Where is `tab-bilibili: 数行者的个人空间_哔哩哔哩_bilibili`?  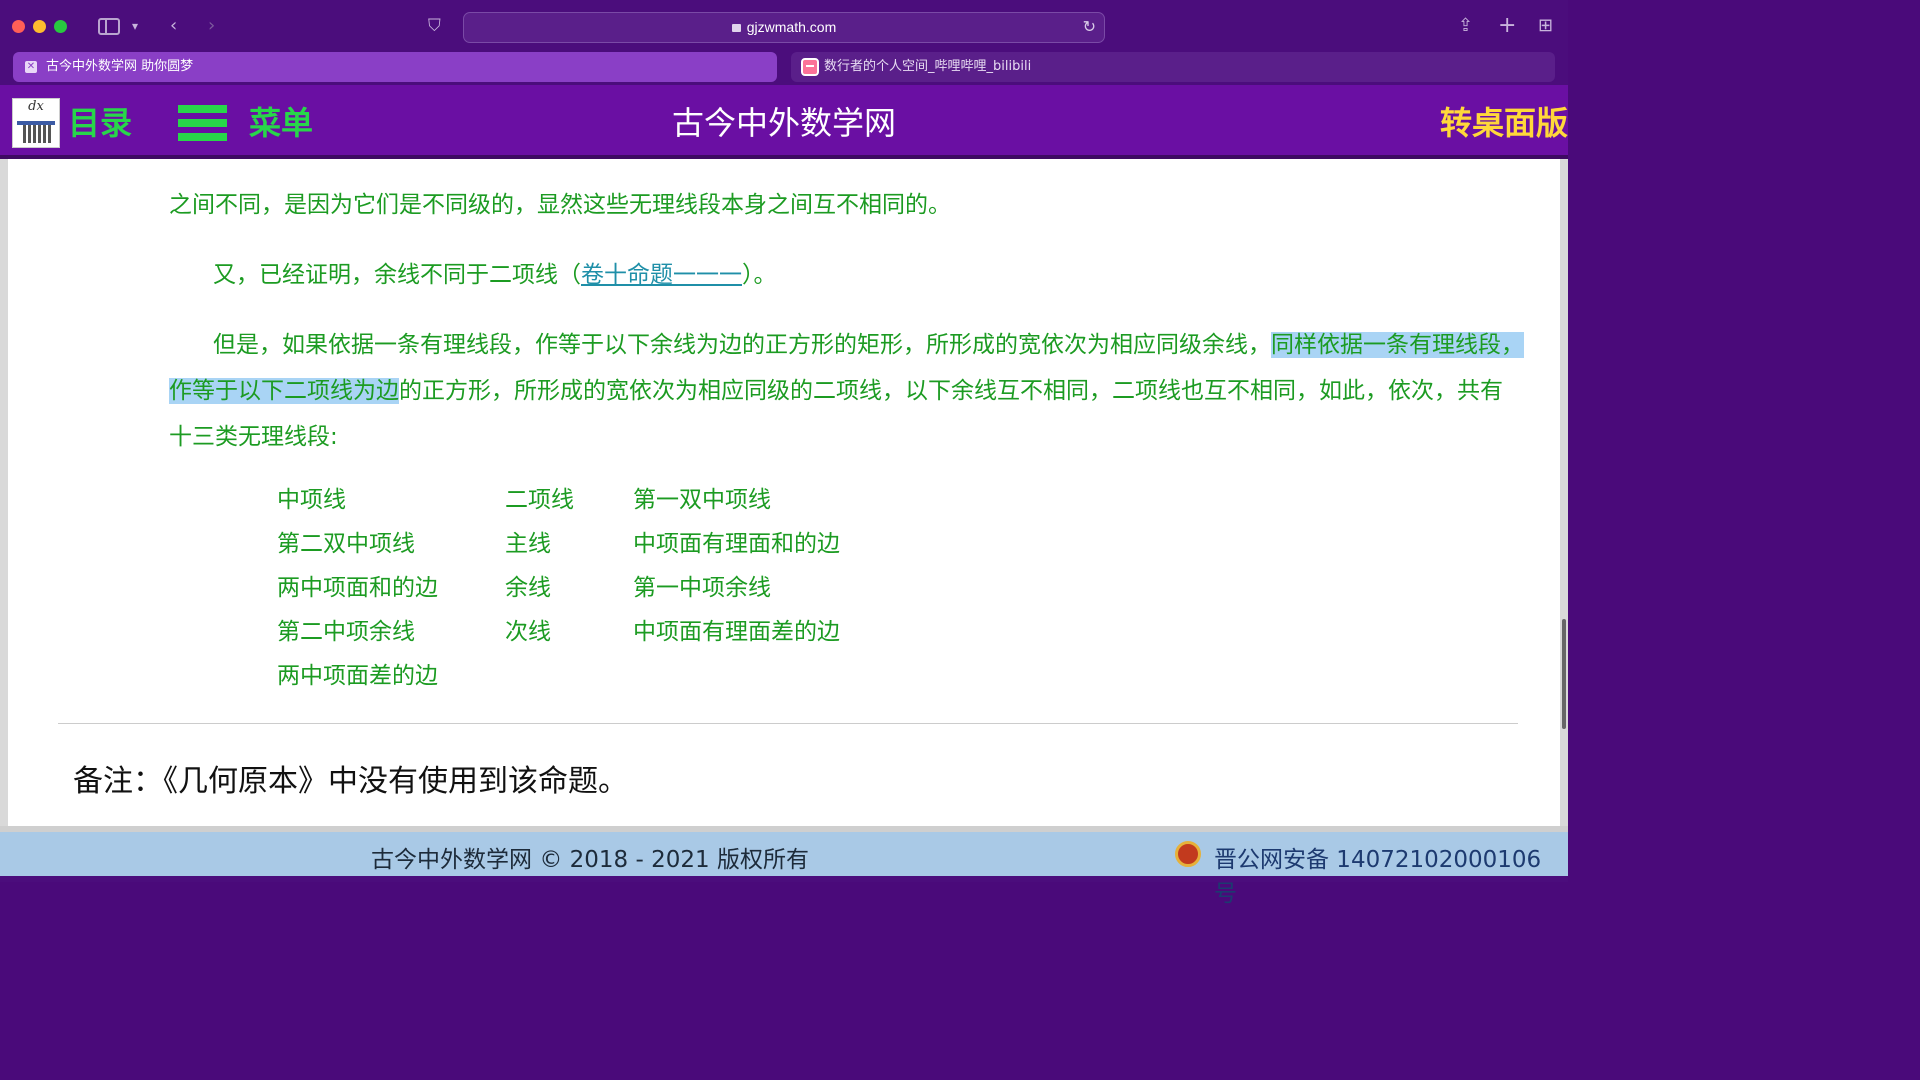
tab-bilibili: 数行者的个人空间_哔哩哔哩_bilibili is located at coordinates (1173, 67).